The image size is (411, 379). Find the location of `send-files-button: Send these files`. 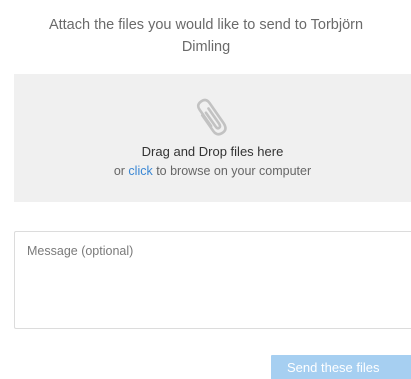

send-files-button: Send these files is located at coordinates (341, 367).